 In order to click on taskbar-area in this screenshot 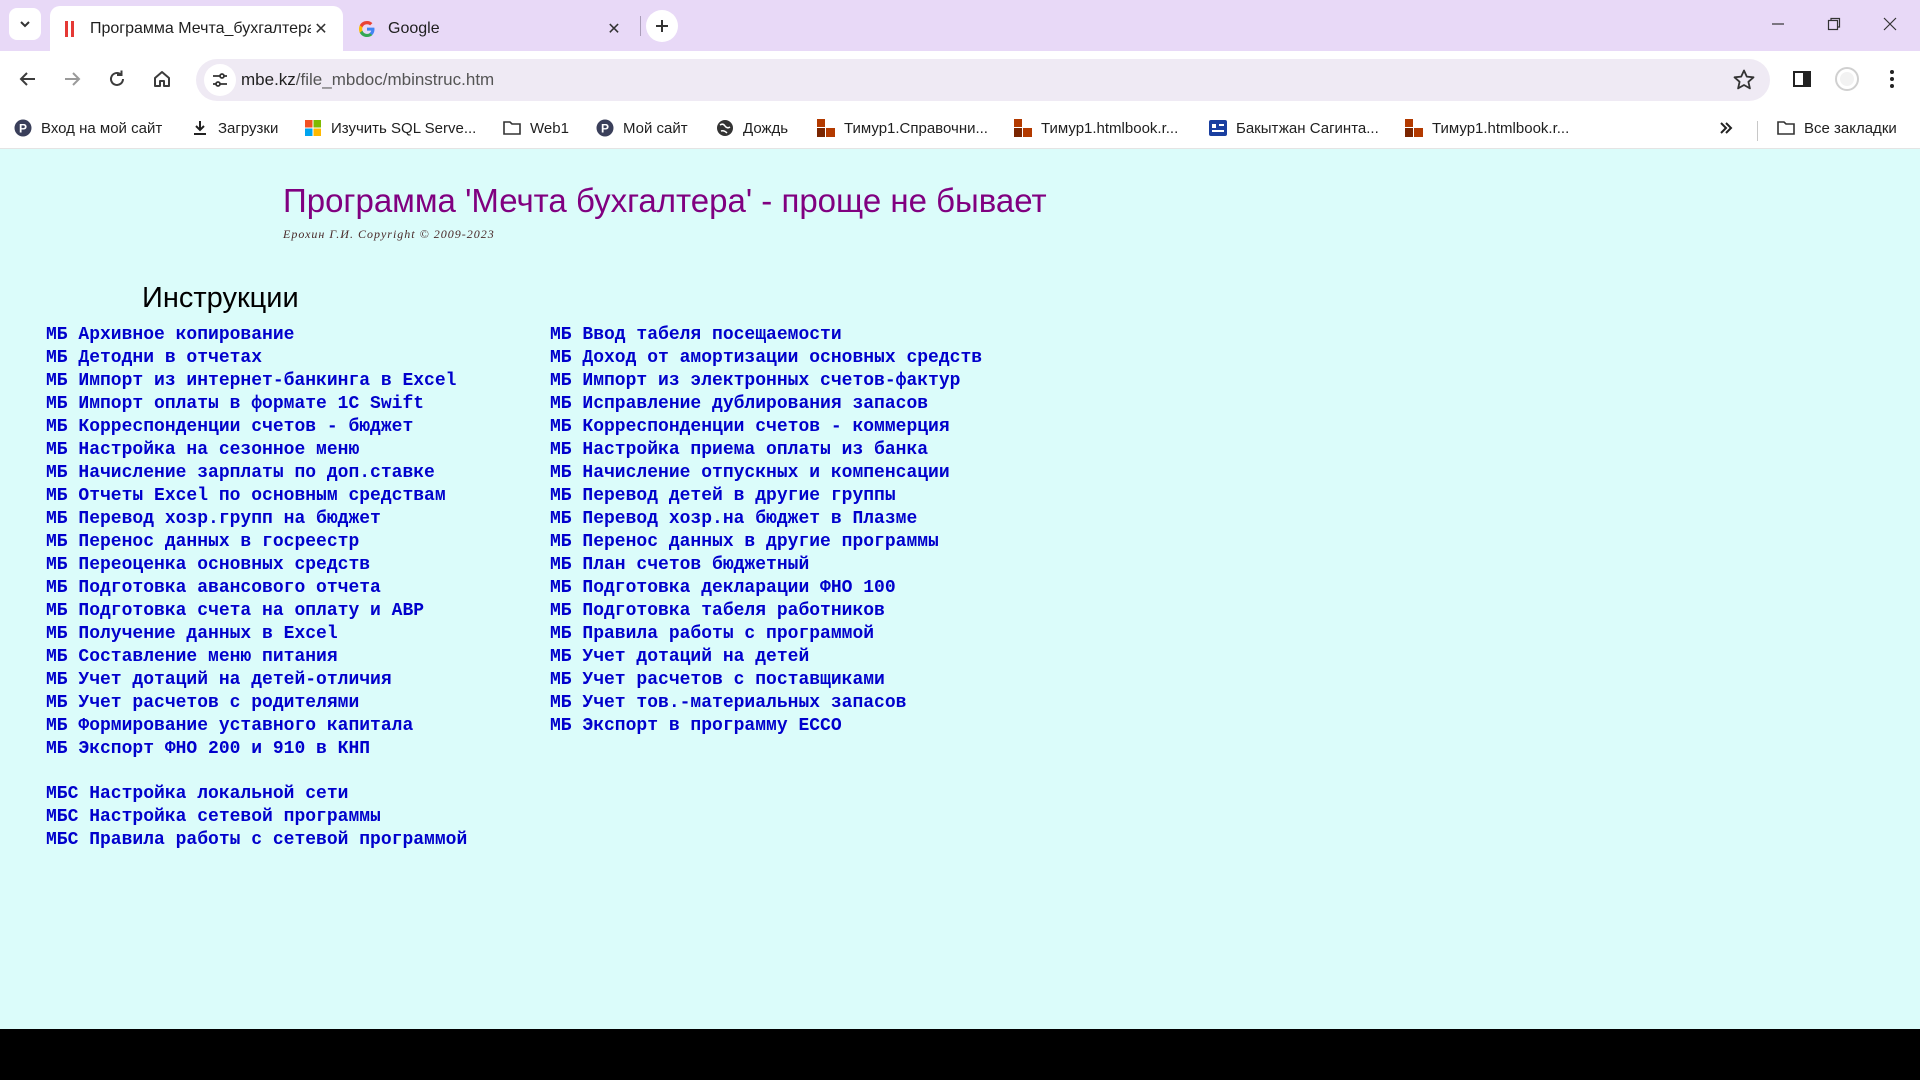, I will do `click(960, 1054)`.